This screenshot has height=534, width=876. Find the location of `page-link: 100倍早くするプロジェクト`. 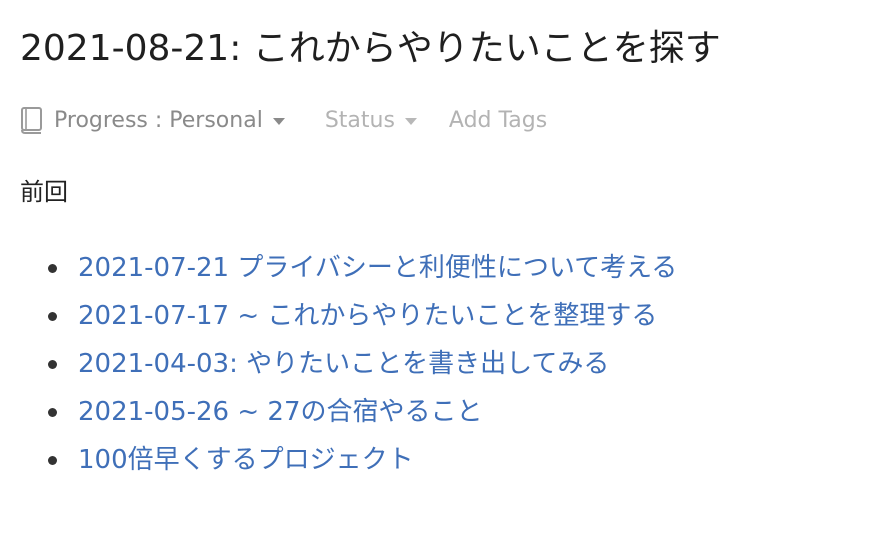

page-link: 100倍早くするプロジェクト is located at coordinates (246, 460).